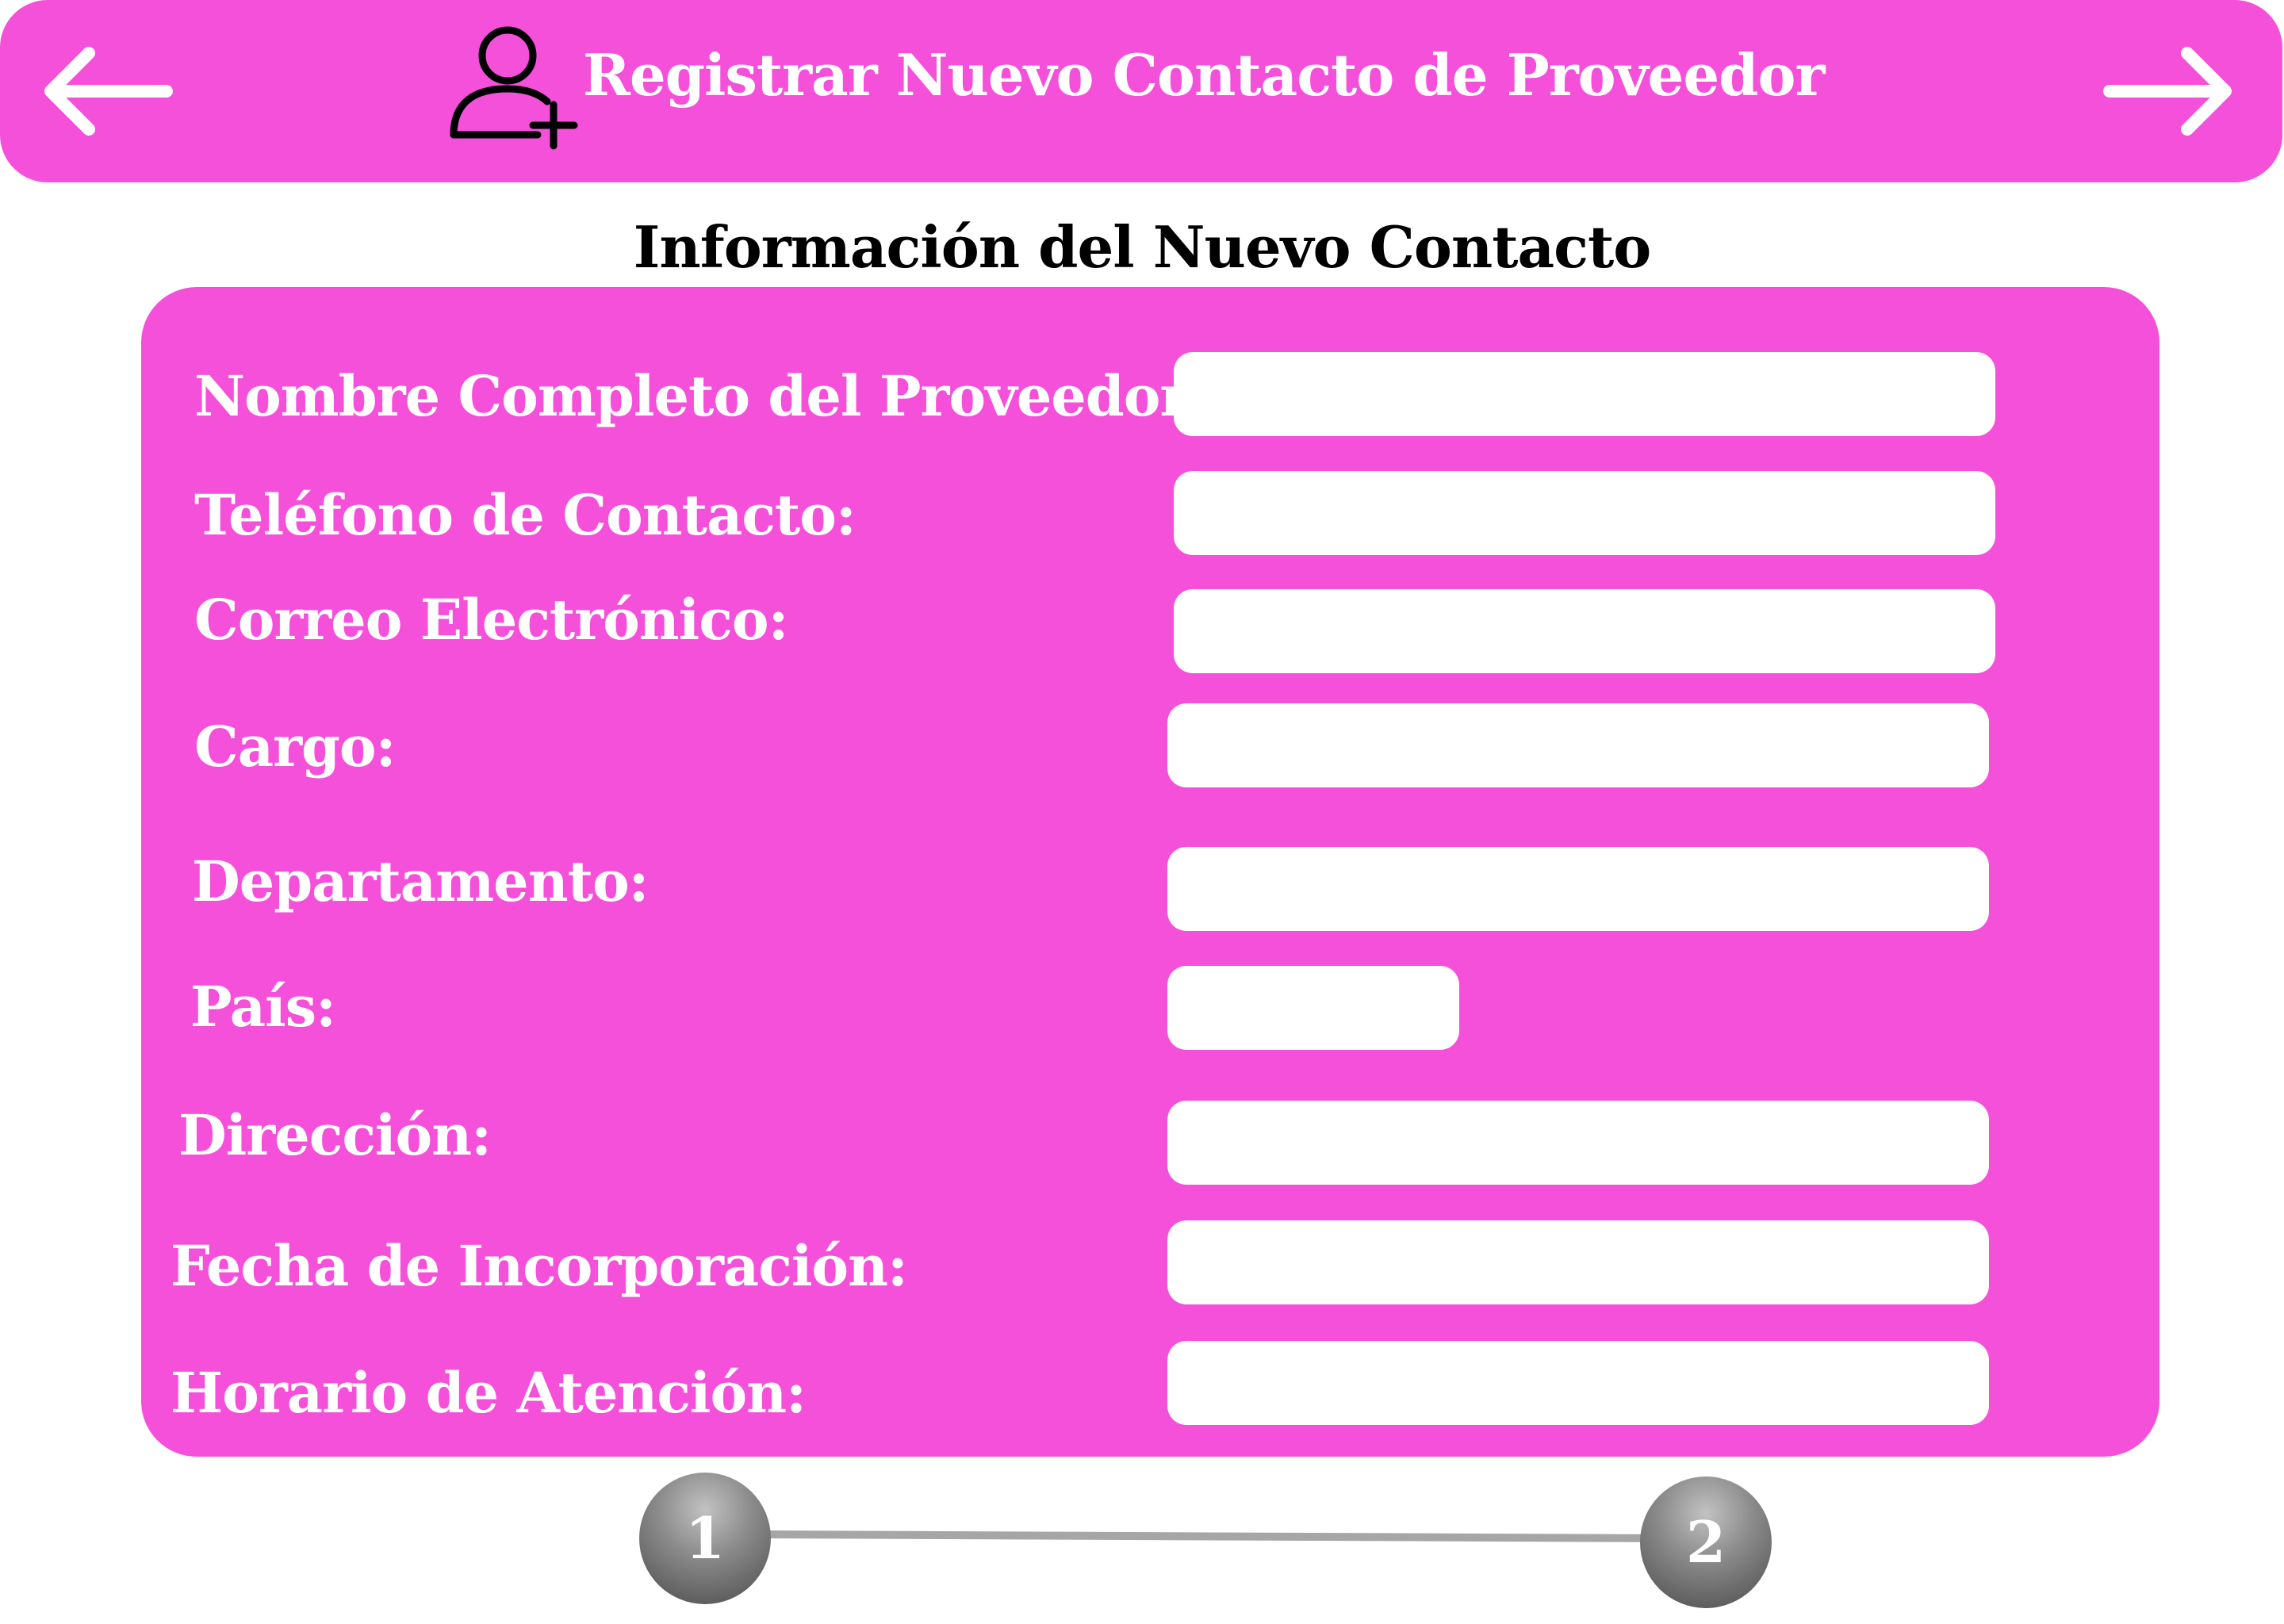 This screenshot has width=2284, height=1624. What do you see at coordinates (335, 1135) in the screenshot?
I see `field-label-direccion: Dirección:` at bounding box center [335, 1135].